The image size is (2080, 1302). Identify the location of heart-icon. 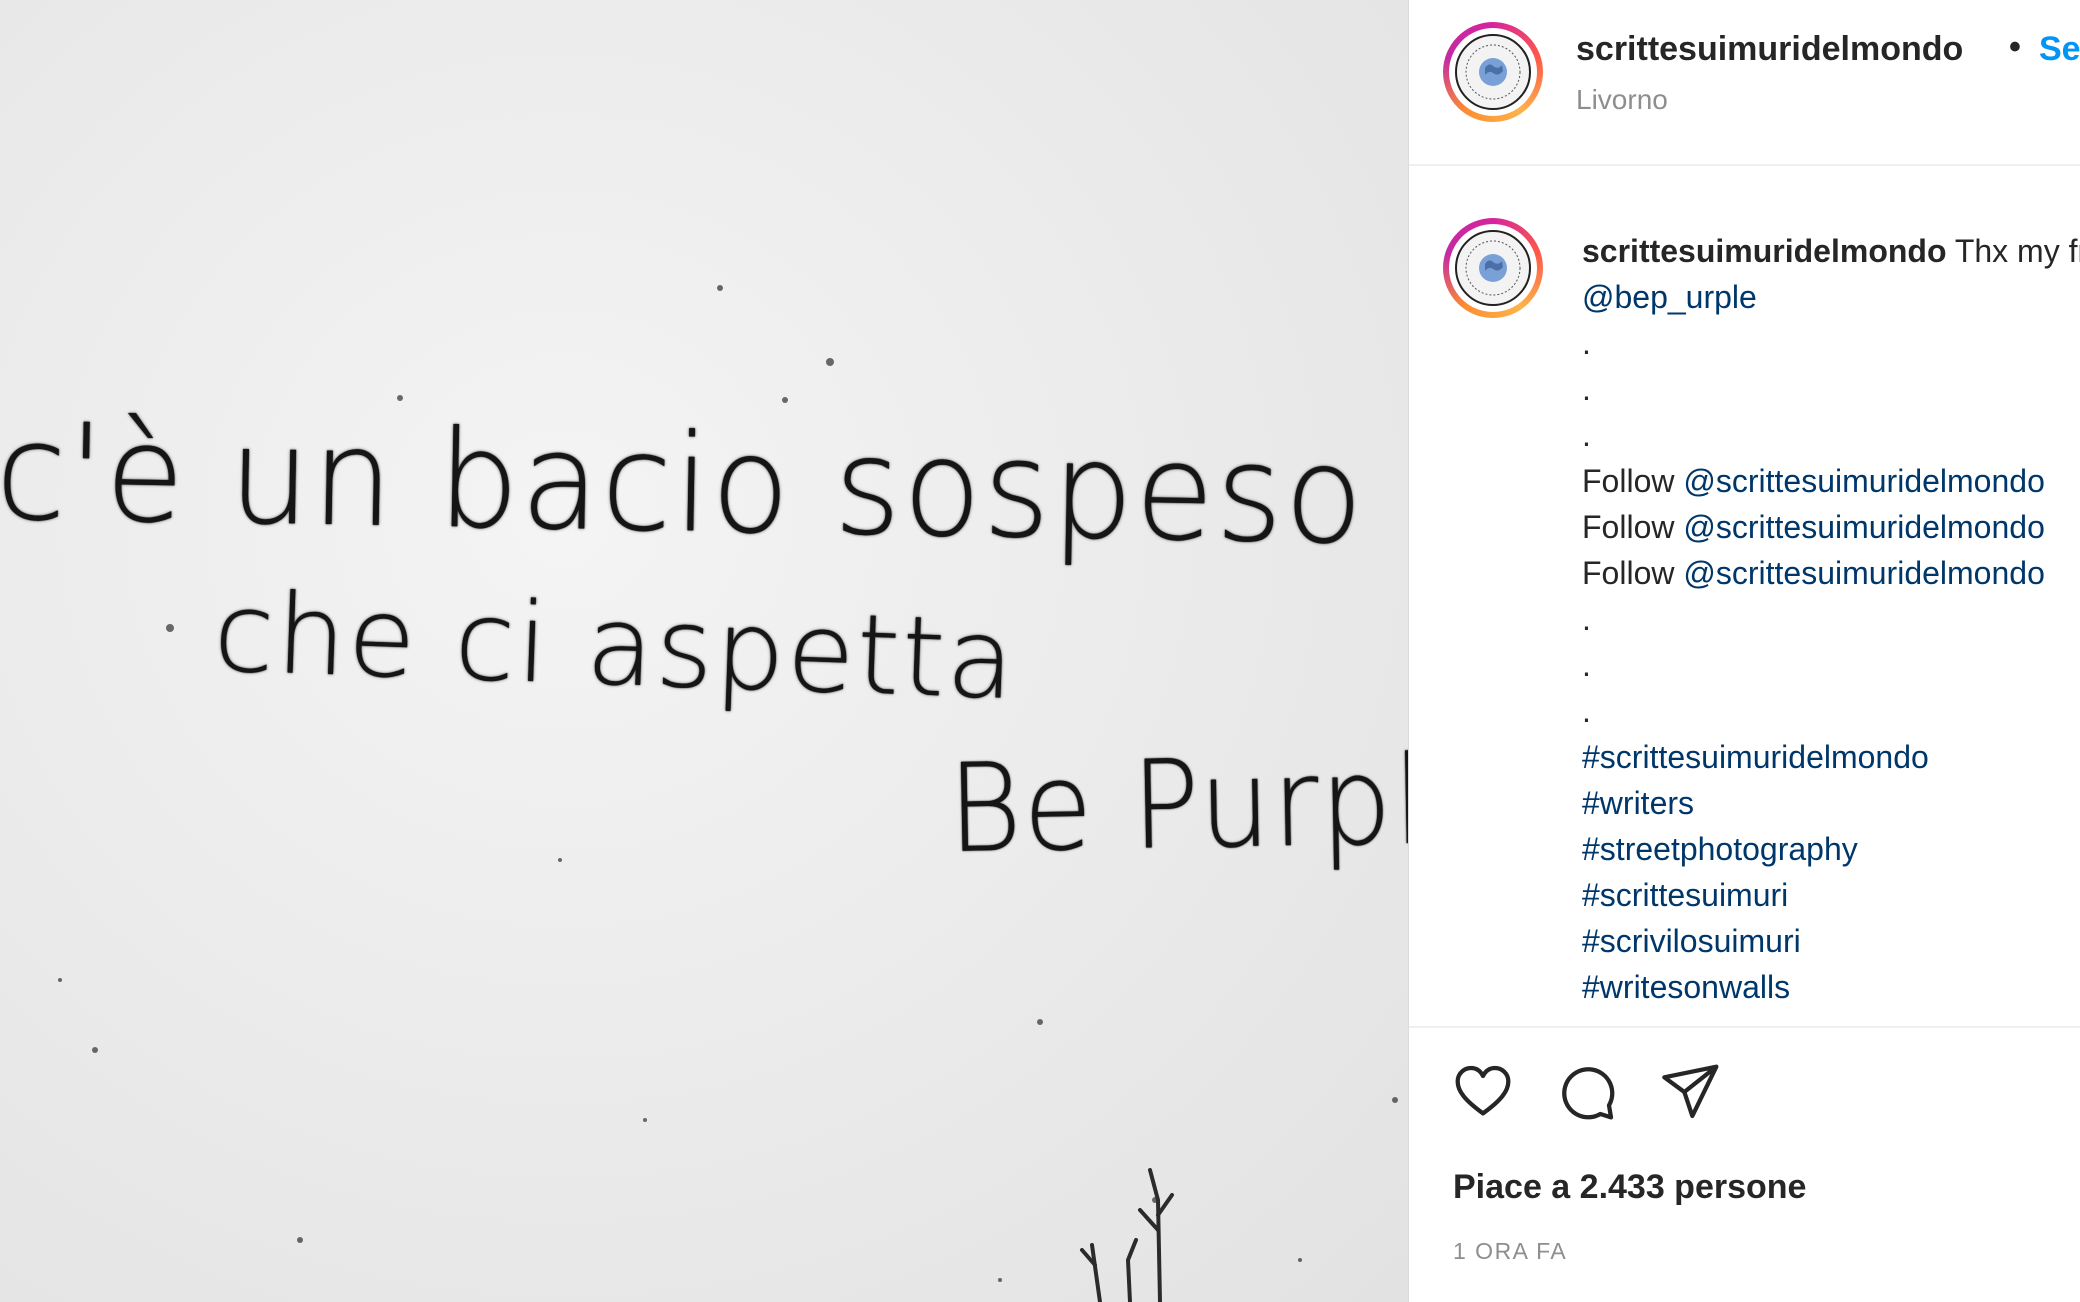
(1483, 1092).